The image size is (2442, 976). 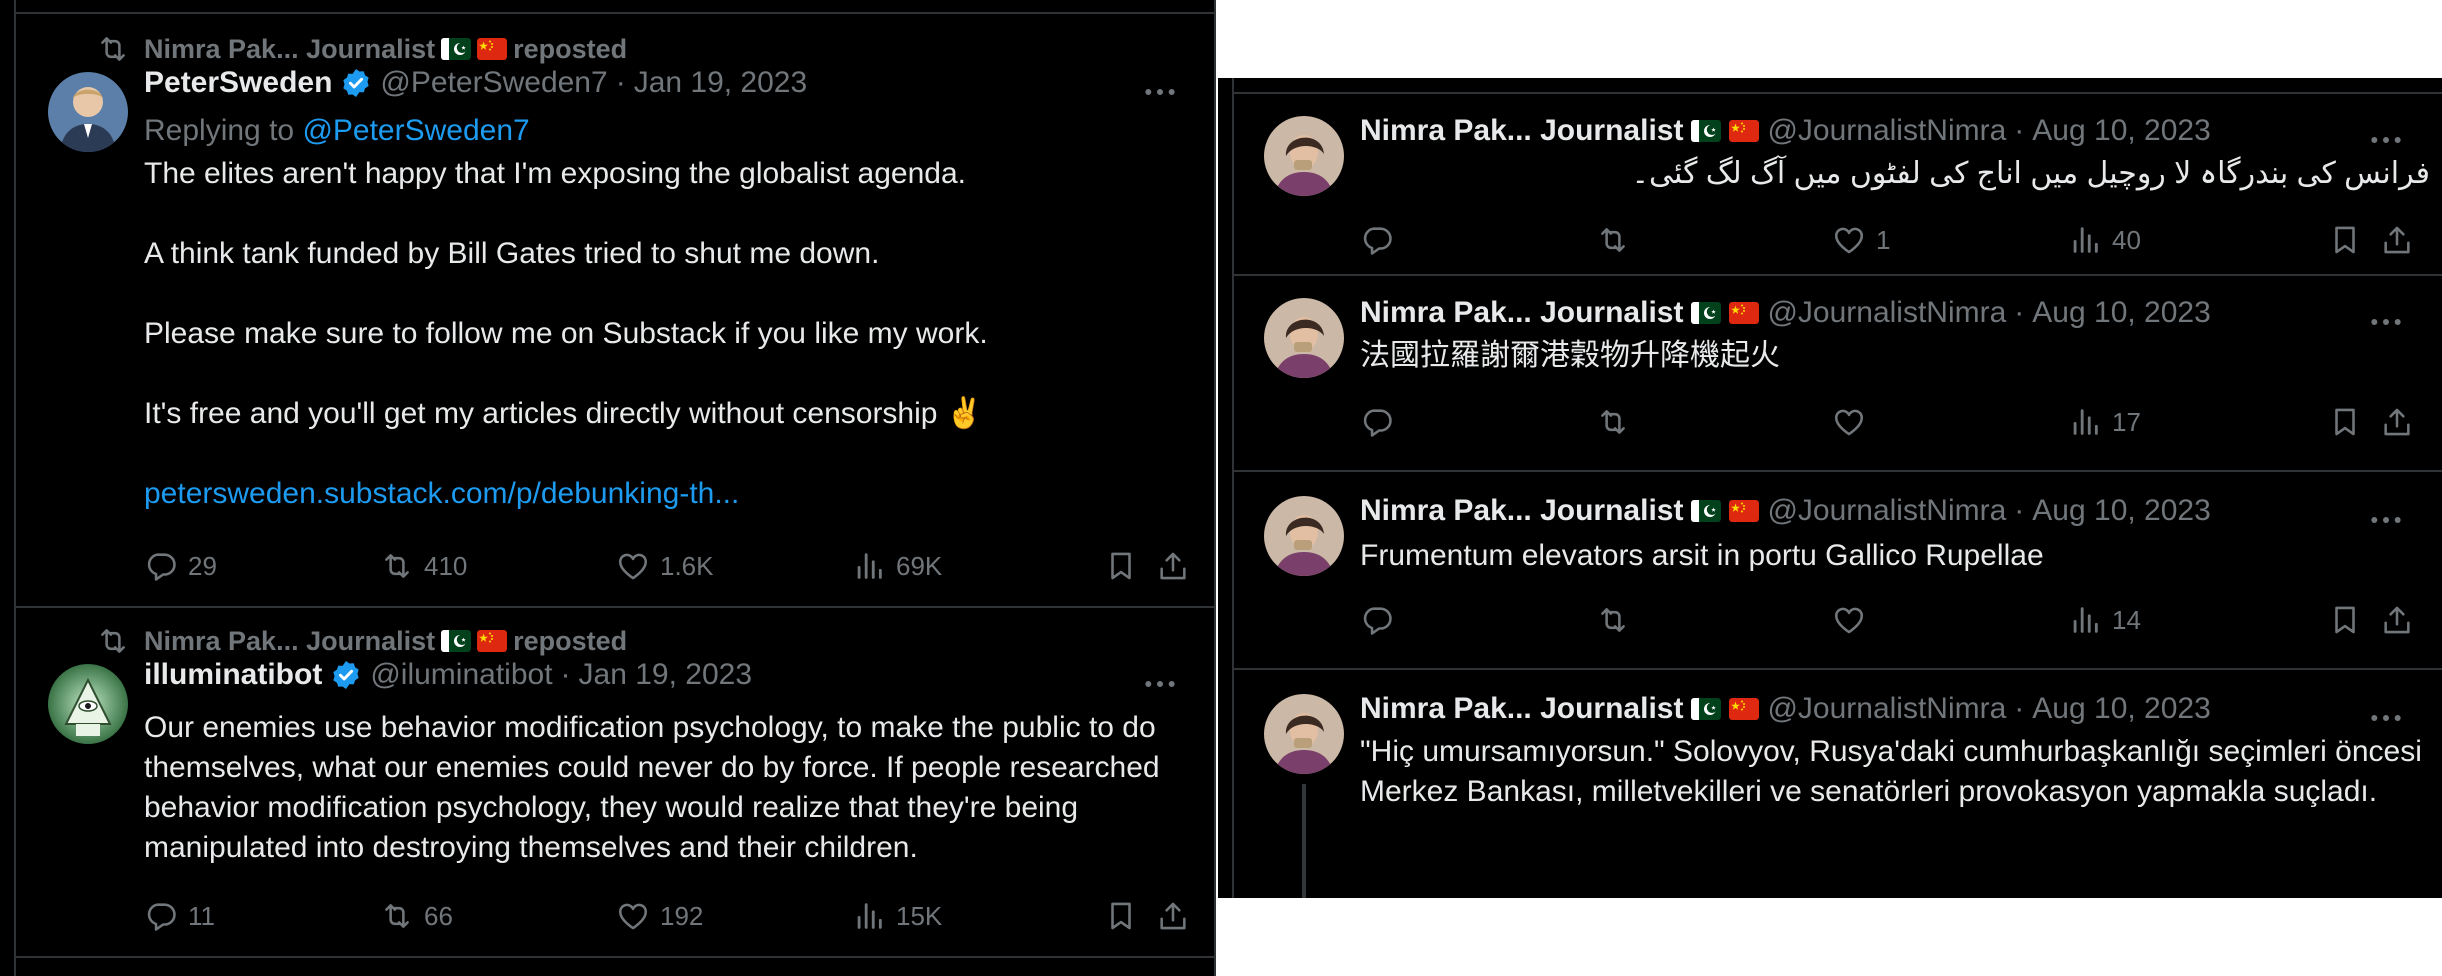 I want to click on reply-button: 29, so click(x=180, y=566).